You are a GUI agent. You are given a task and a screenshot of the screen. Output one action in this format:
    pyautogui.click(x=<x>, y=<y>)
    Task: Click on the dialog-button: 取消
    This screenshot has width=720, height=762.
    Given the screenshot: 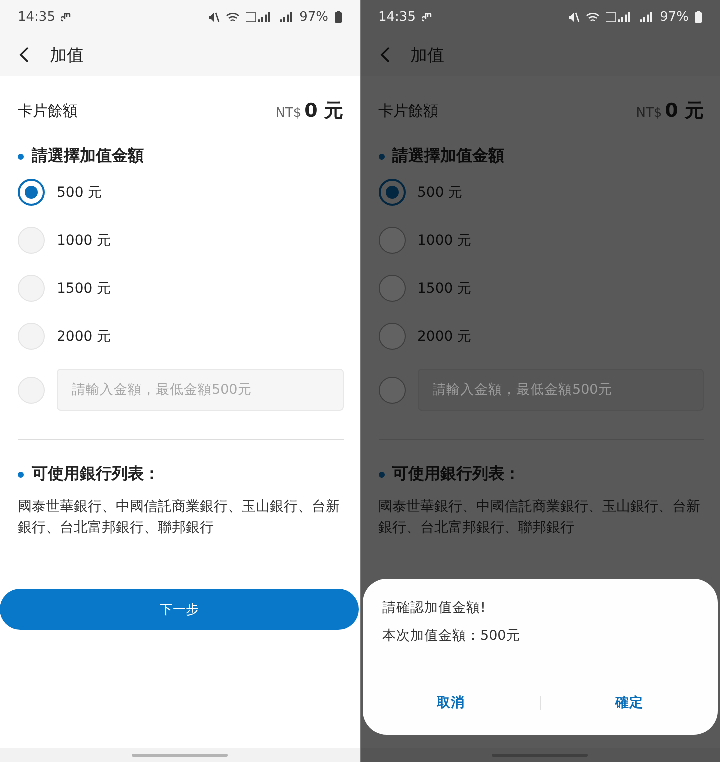 What is the action you would take?
    pyautogui.click(x=451, y=703)
    